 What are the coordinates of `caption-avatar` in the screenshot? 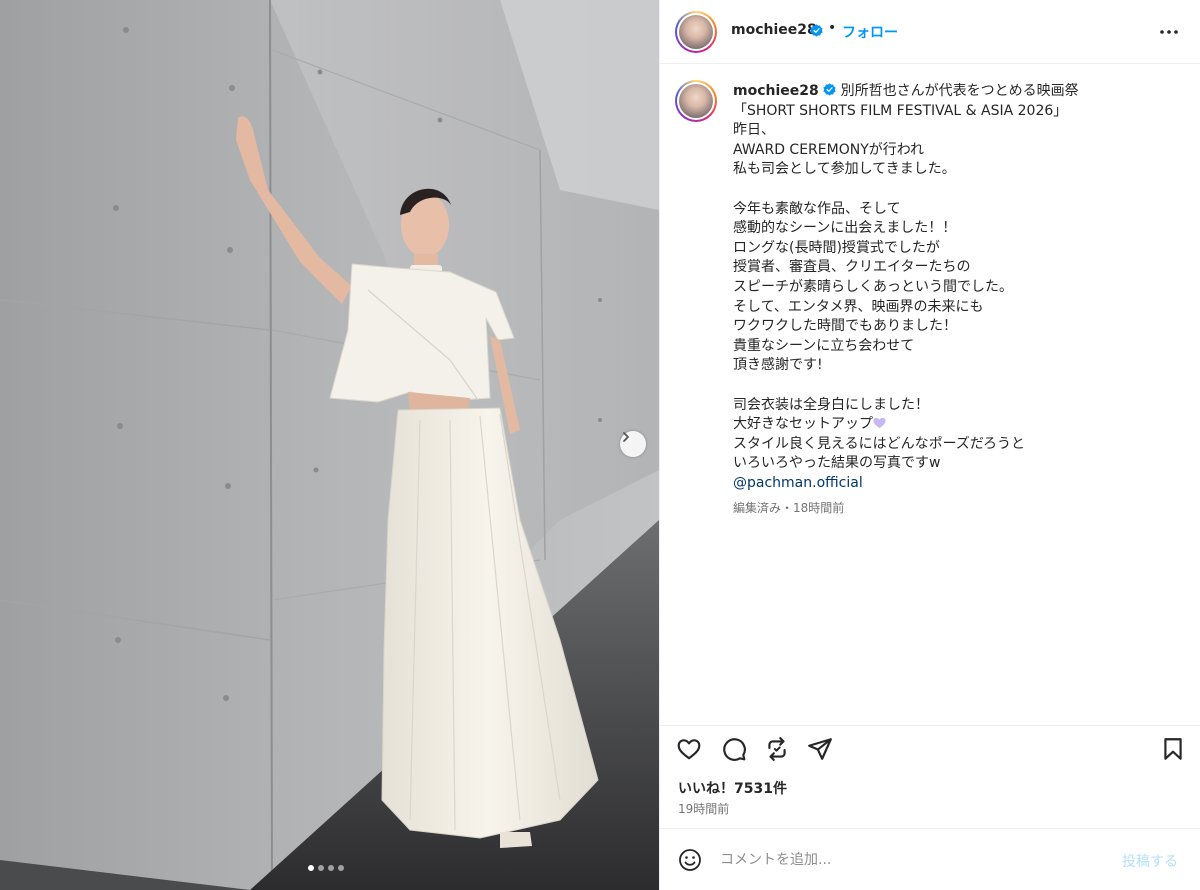 It's located at (696, 101).